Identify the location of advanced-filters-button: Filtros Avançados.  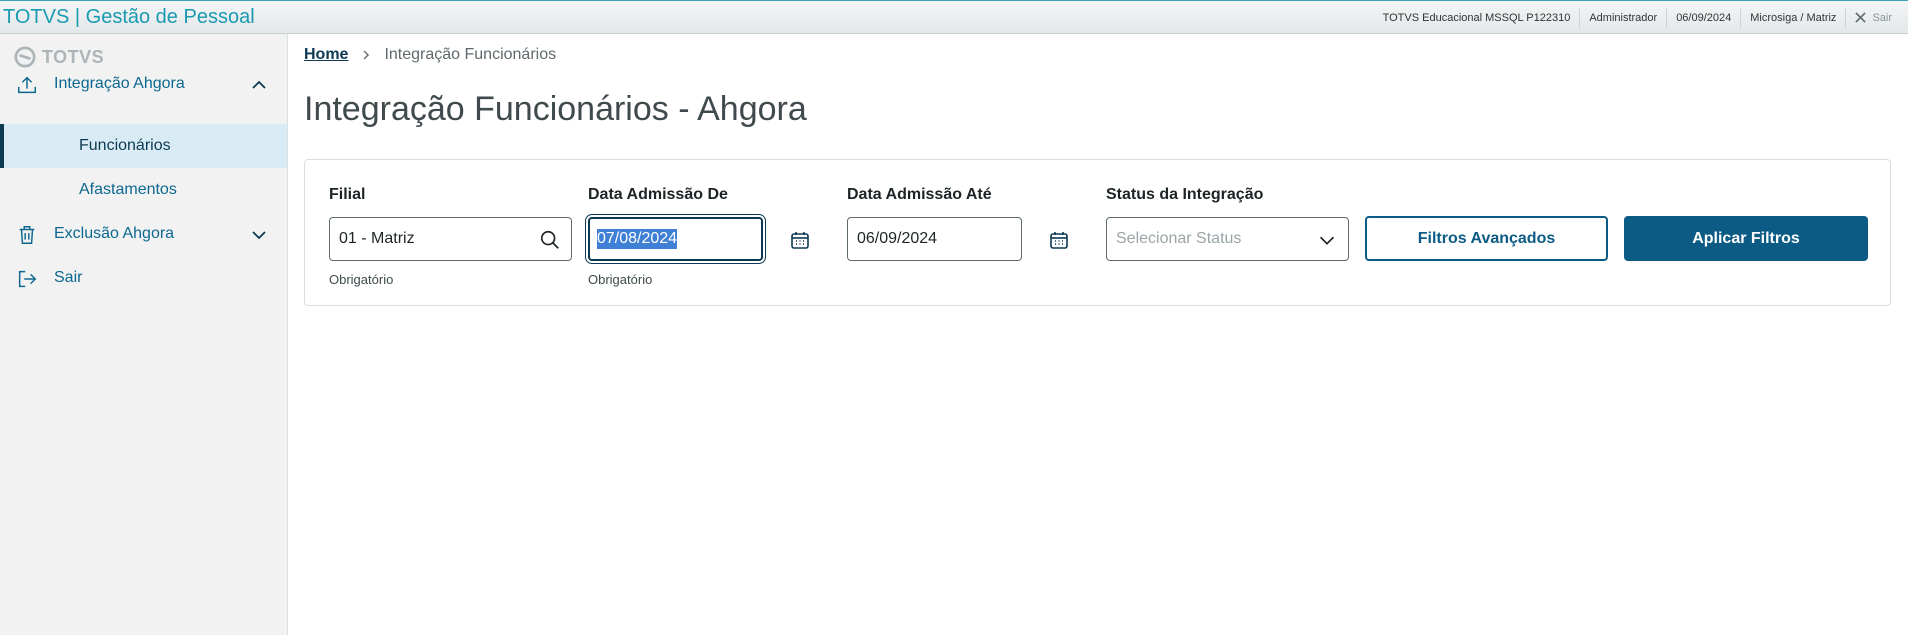
(1486, 238).